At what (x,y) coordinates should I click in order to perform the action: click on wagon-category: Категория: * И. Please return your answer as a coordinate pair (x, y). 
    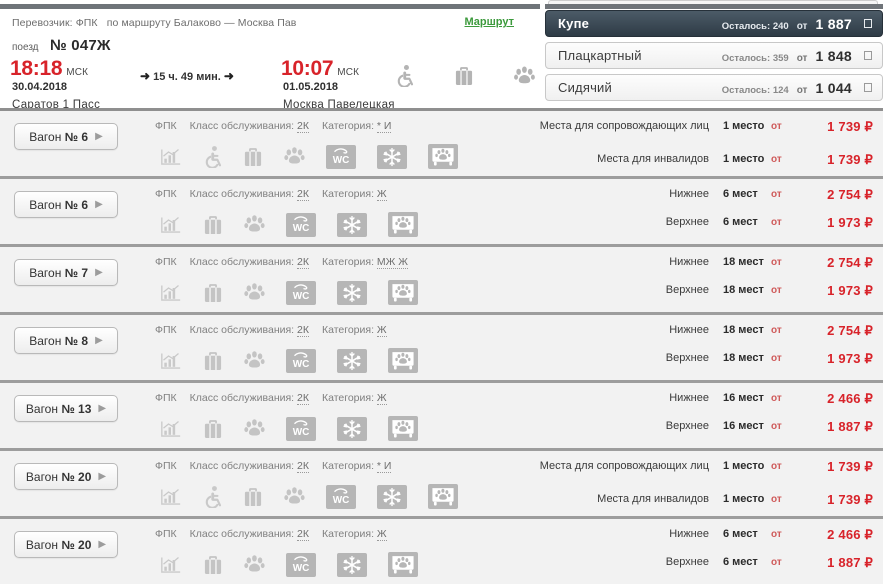
    Looking at the image, I should click on (356, 126).